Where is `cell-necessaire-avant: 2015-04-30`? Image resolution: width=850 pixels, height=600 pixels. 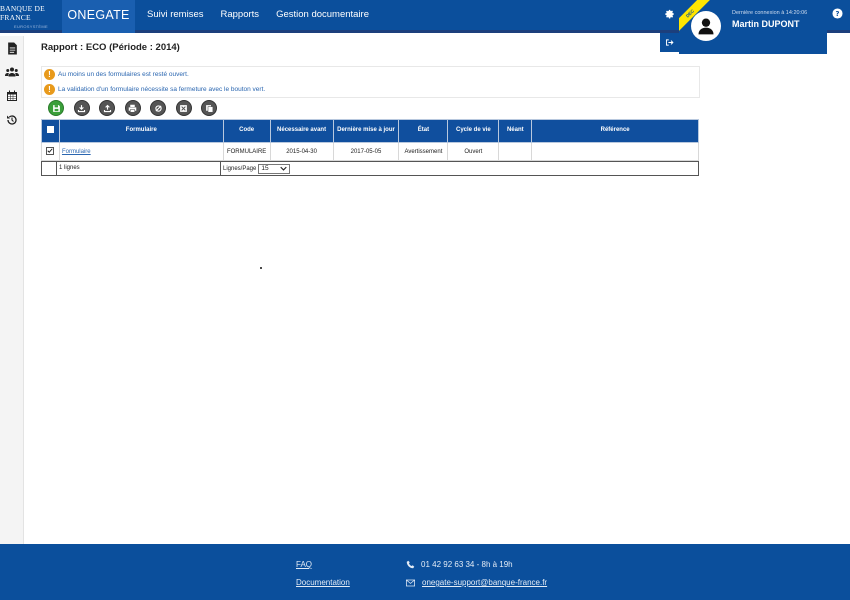
cell-necessaire-avant: 2015-04-30 is located at coordinates (301, 151).